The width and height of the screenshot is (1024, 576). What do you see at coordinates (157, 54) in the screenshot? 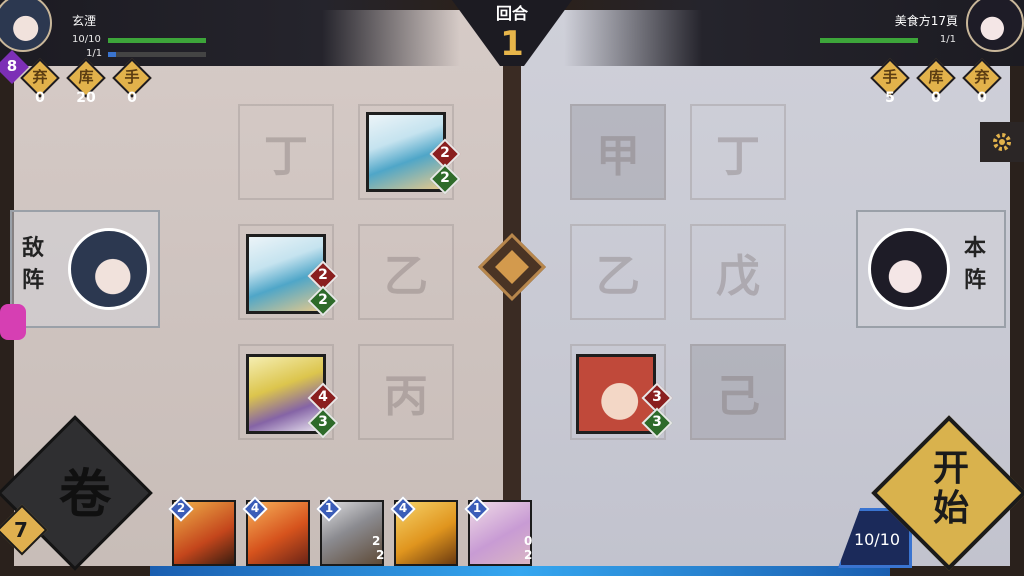
I see `enemy-mana-bar` at bounding box center [157, 54].